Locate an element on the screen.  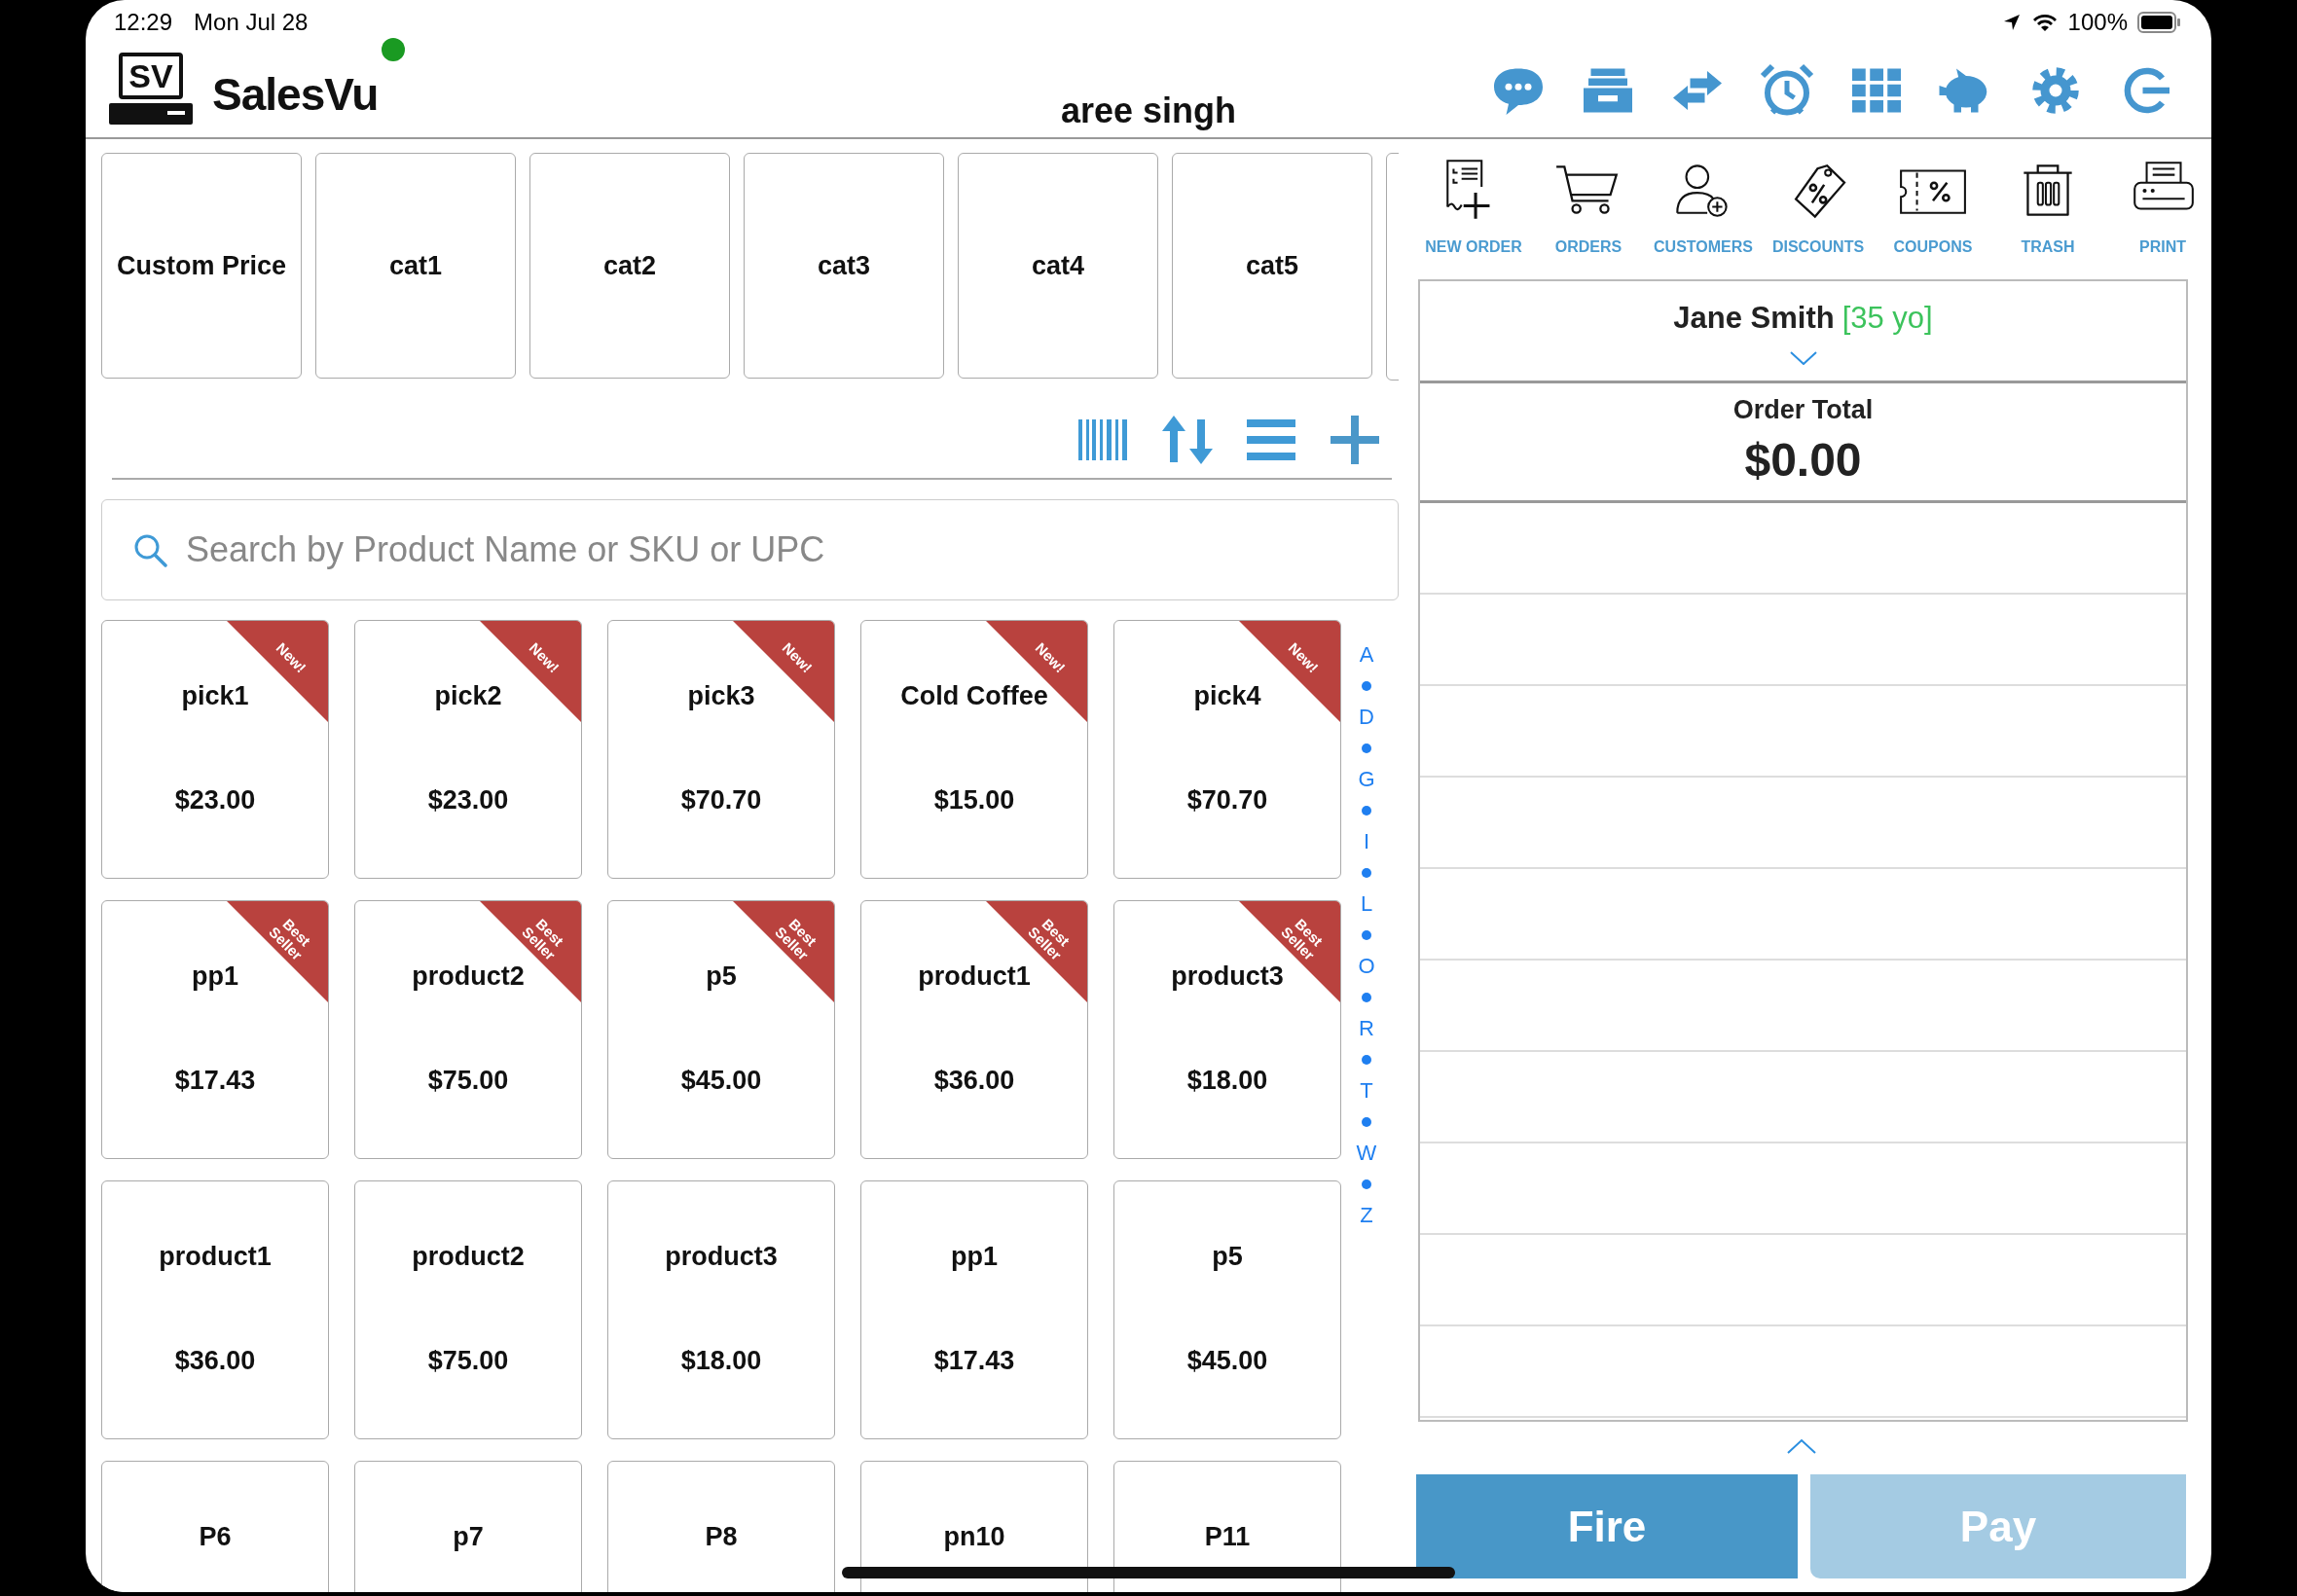
product-name: p7 is located at coordinates (468, 1537).